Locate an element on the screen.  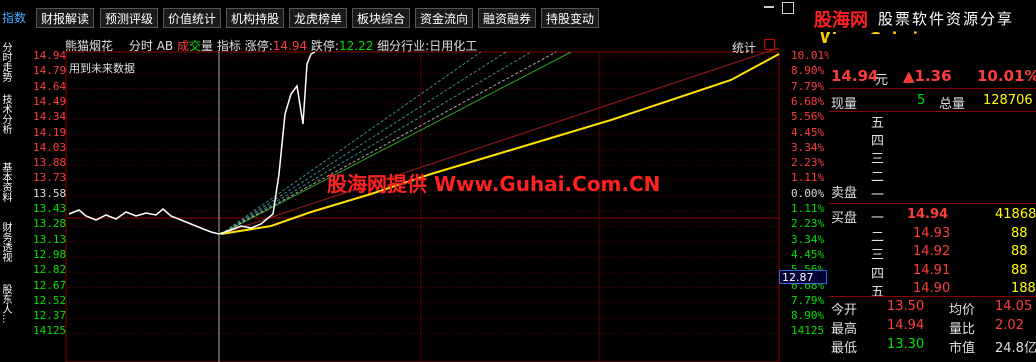
y-left-tick: 13.58 is located at coordinates (50, 193).